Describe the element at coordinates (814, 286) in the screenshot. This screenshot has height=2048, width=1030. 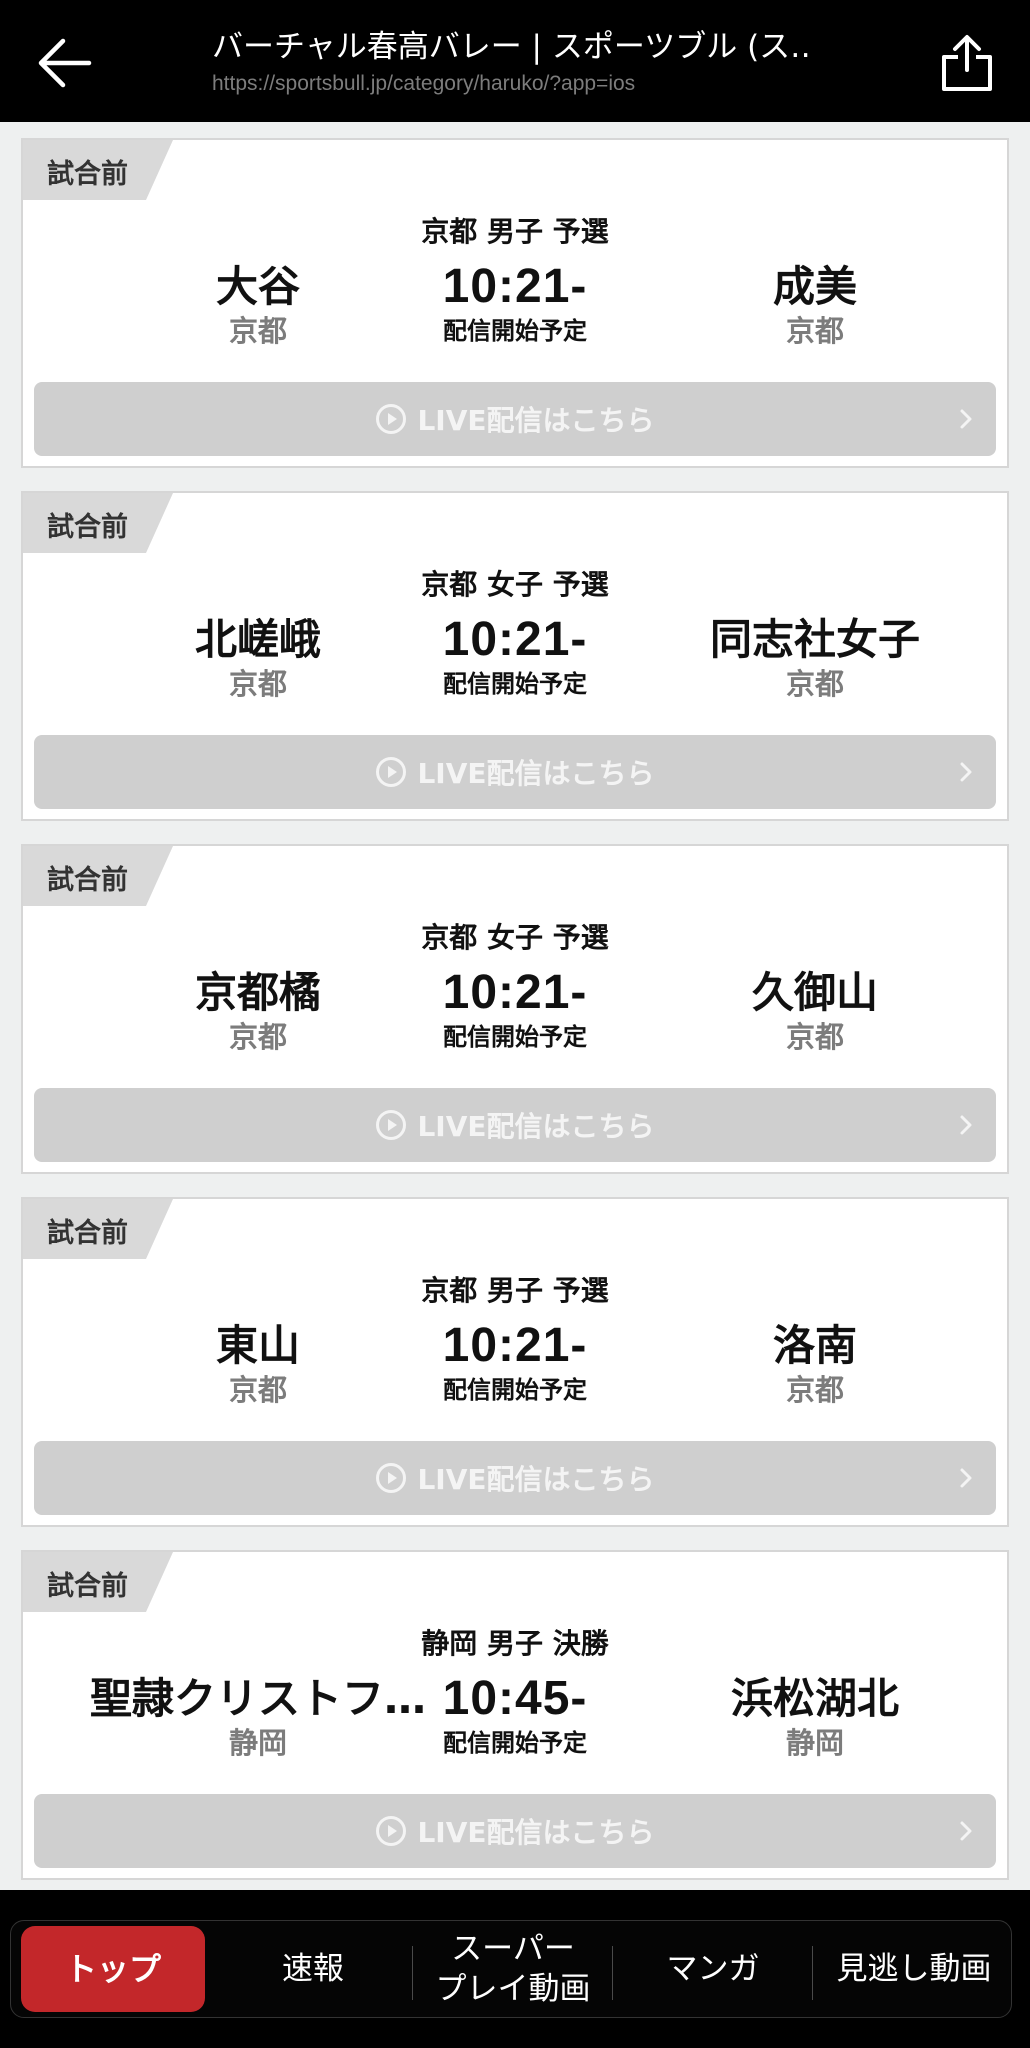
I see `away-team-name: 成美` at that location.